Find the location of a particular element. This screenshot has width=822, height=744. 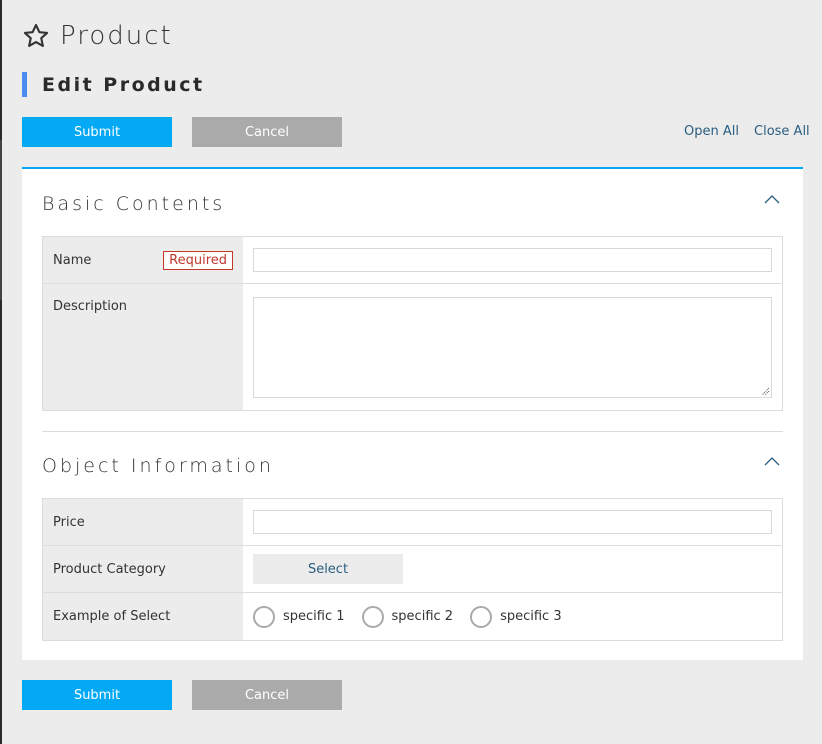

field-label-cell: Product Category is located at coordinates (143, 569).